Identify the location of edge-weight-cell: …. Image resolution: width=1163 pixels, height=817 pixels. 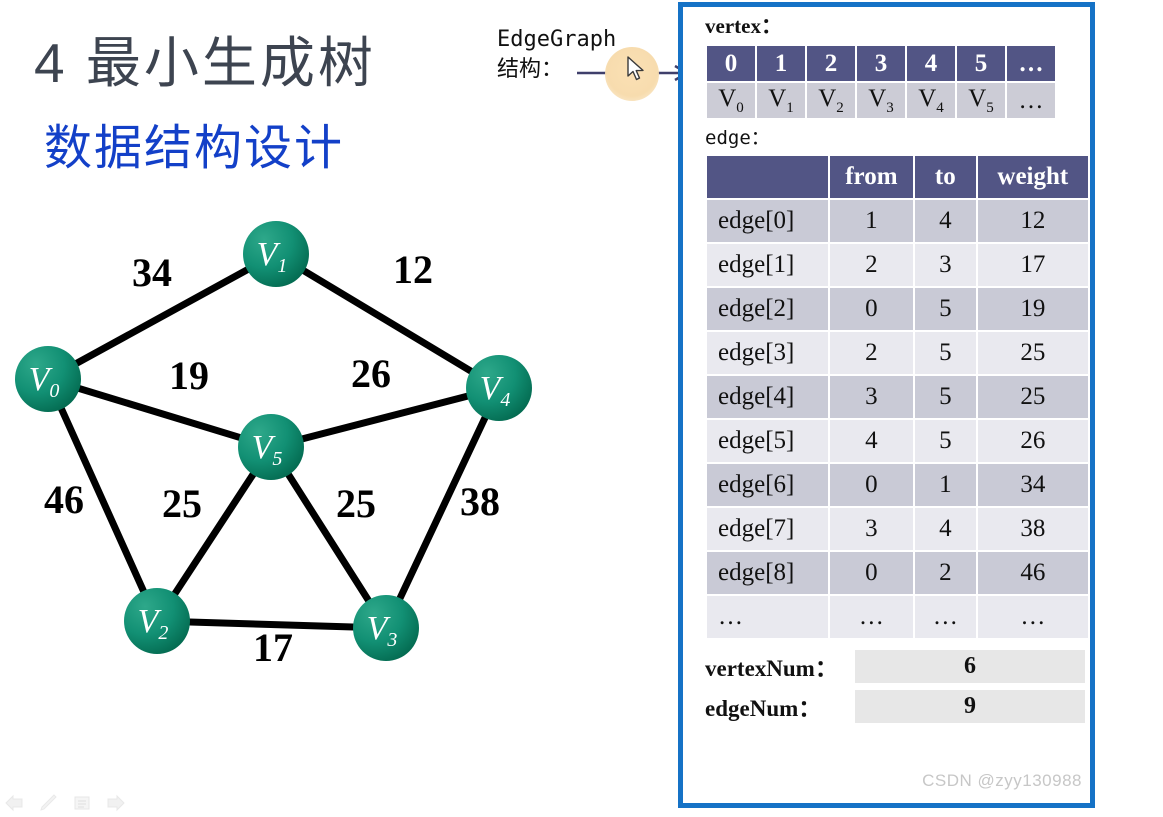
(1032, 617).